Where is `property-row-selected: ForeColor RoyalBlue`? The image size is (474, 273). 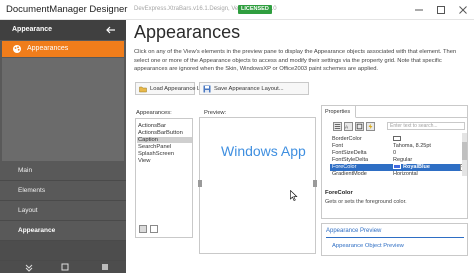 property-row-selected: ForeColor RoyalBlue is located at coordinates (398, 167).